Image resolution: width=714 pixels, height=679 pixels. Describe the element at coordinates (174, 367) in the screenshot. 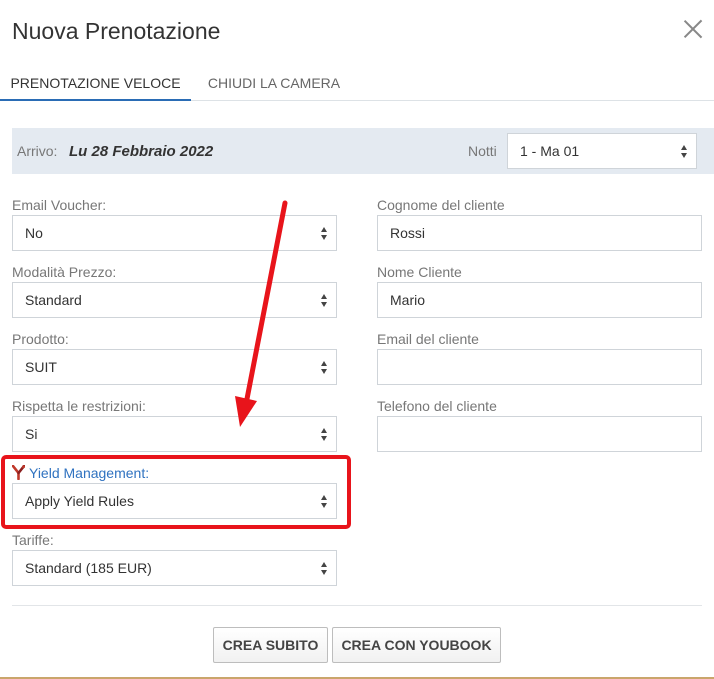

I see `prodotto-select: SUIT` at that location.